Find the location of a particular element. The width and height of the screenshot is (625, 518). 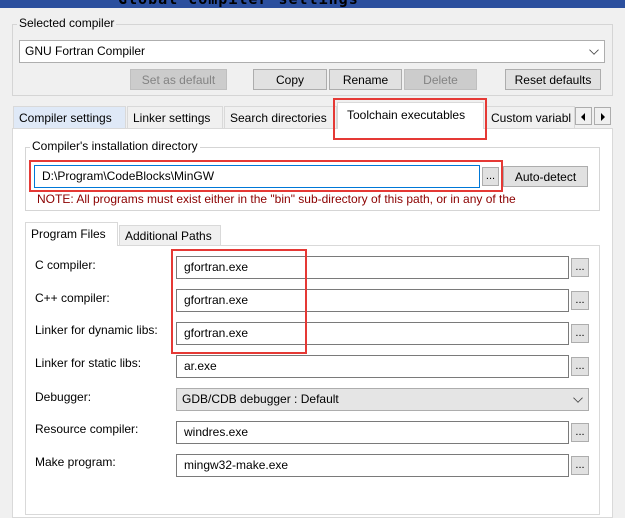

arrow-right-icon is located at coordinates (603, 117).